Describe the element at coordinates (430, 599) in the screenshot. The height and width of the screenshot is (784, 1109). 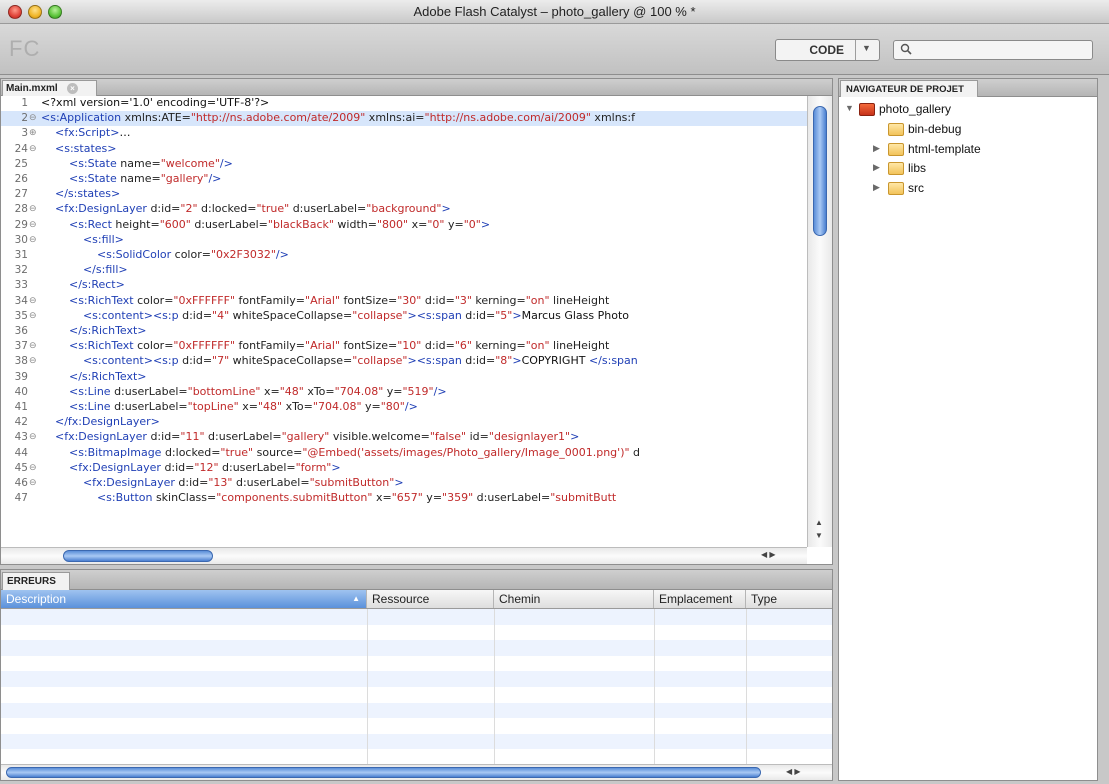
I see `column-header-resource: Ressource` at that location.